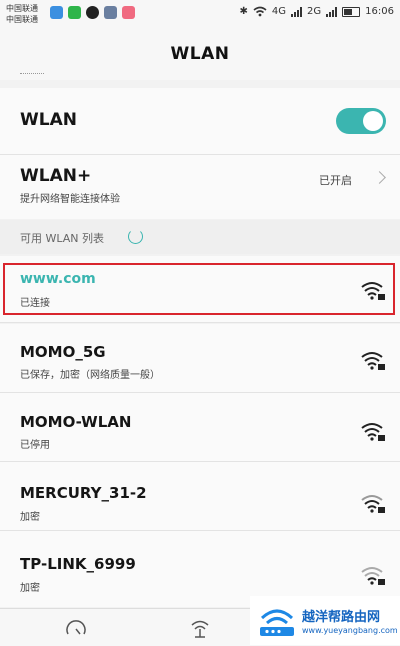 The width and height of the screenshot is (400, 646). What do you see at coordinates (351, 11) in the screenshot?
I see `battery-icon` at bounding box center [351, 11].